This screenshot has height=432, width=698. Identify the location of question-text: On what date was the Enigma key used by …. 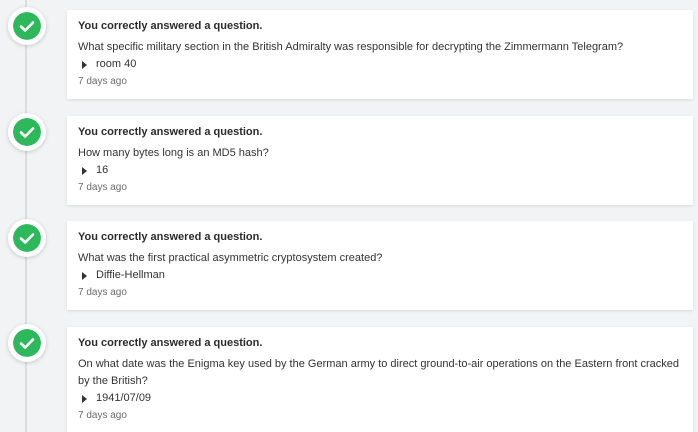
(379, 372).